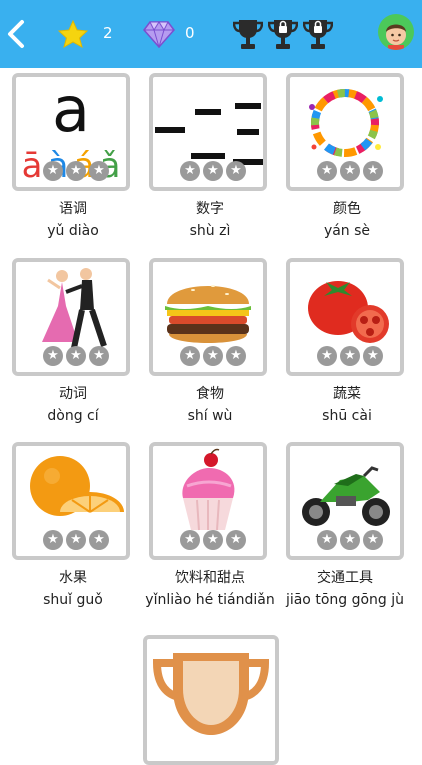 This screenshot has height=765, width=422. I want to click on category-label-fruits: 水果 shuǐ guǒ, so click(74, 589).